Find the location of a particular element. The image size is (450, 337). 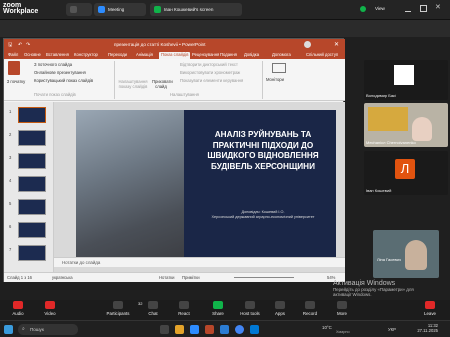

weather-temp: 10°C is located at coordinates (327, 327).